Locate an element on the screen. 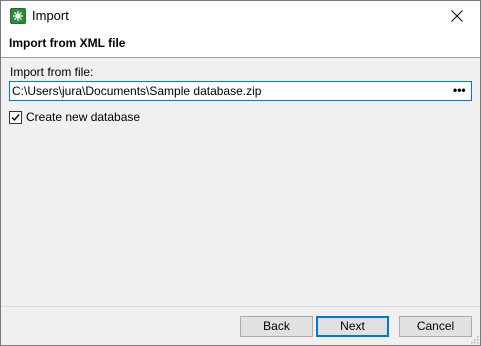 This screenshot has width=481, height=346. footer-divider is located at coordinates (240, 306).